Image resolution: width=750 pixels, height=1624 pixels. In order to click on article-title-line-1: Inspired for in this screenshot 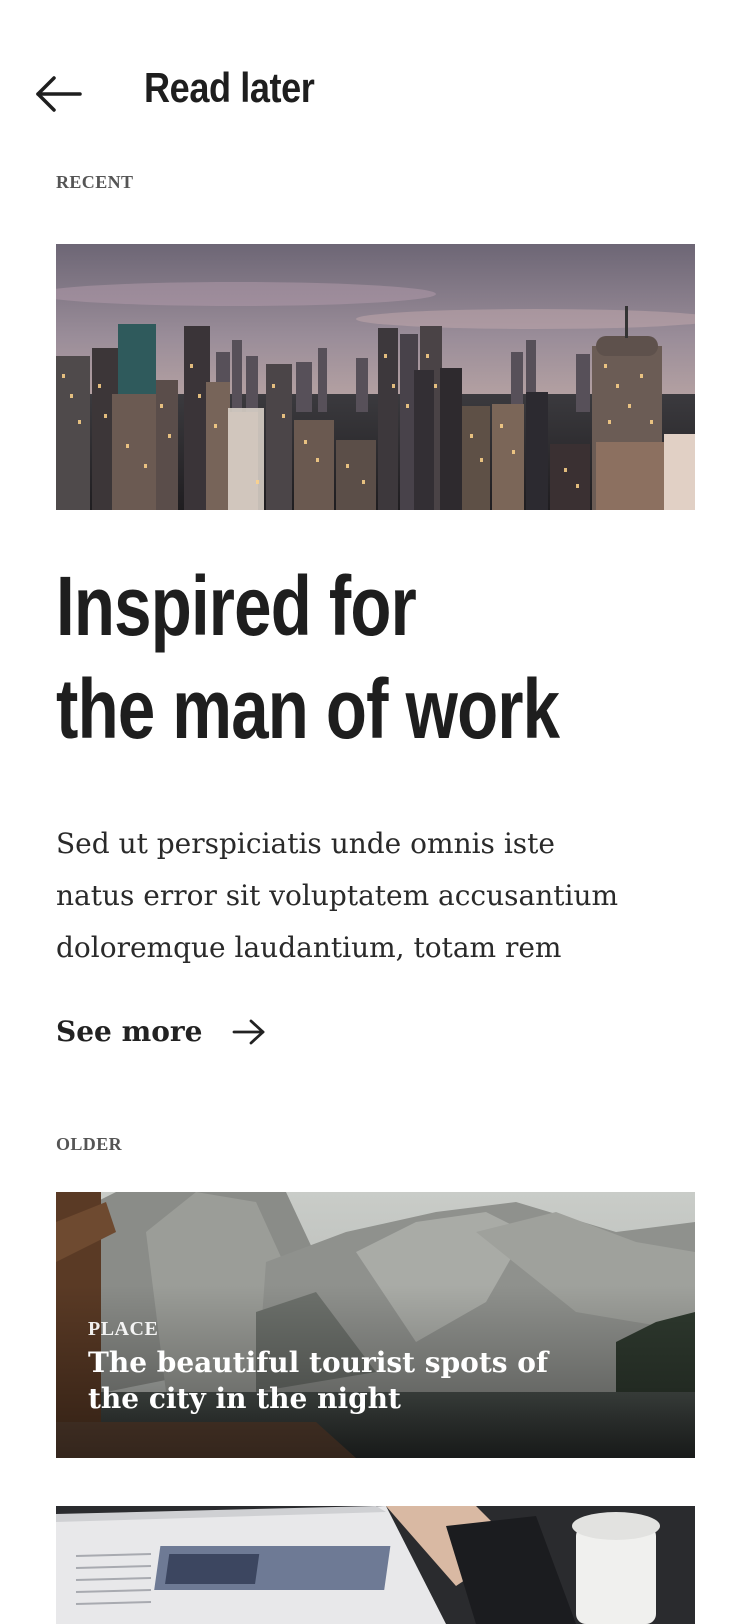, I will do `click(236, 606)`.